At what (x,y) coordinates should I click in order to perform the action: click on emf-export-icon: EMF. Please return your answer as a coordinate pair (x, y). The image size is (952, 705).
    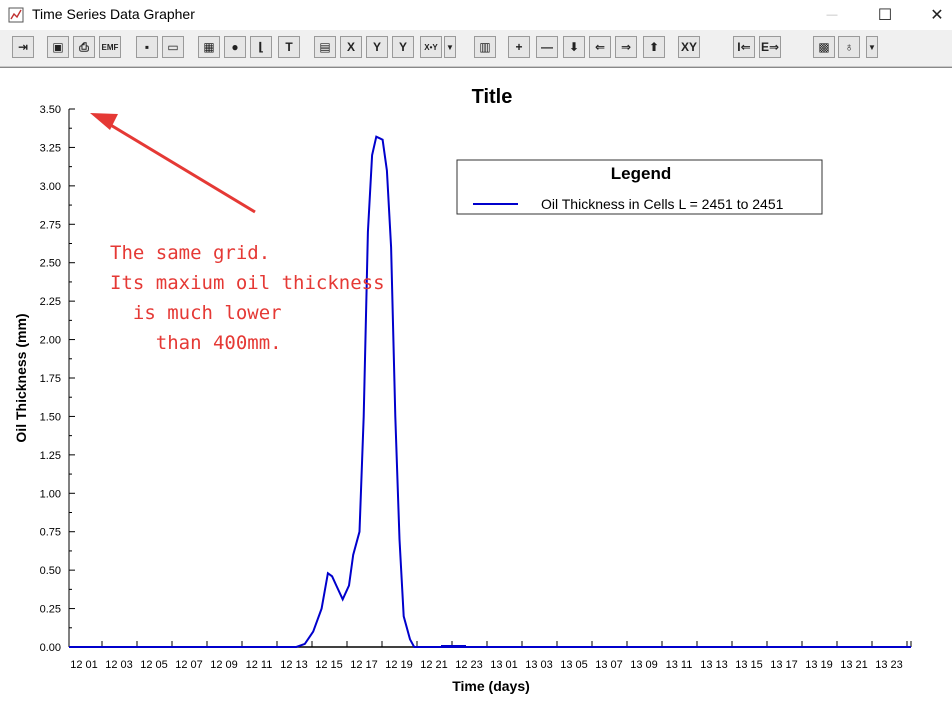
    Looking at the image, I should click on (110, 47).